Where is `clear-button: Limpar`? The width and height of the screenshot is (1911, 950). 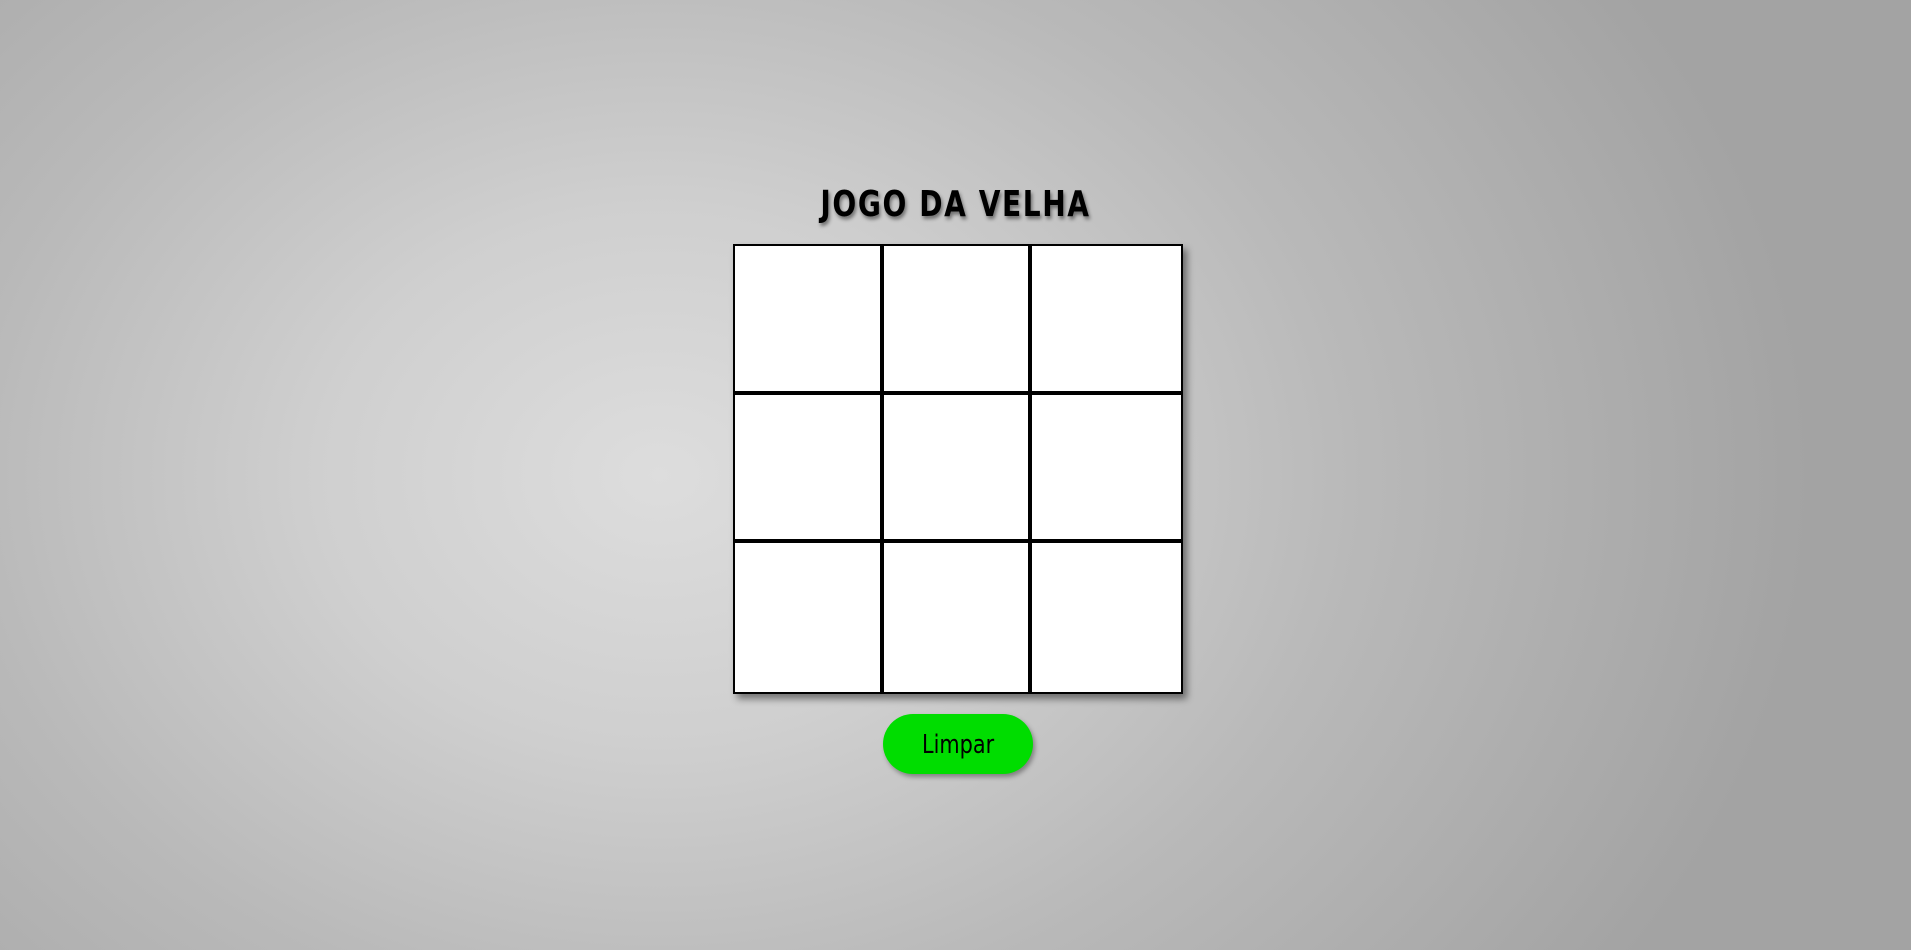 clear-button: Limpar is located at coordinates (958, 744).